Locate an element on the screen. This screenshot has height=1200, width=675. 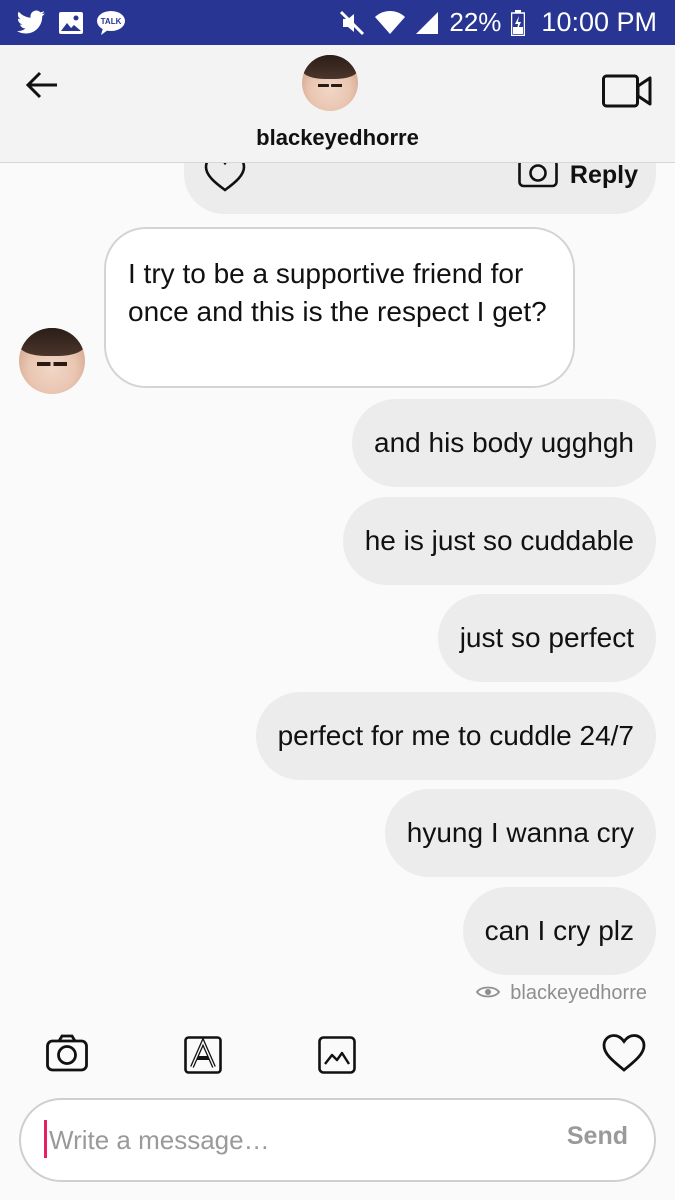
conversation-username: blackeyedhorre is located at coordinates (337, 138).